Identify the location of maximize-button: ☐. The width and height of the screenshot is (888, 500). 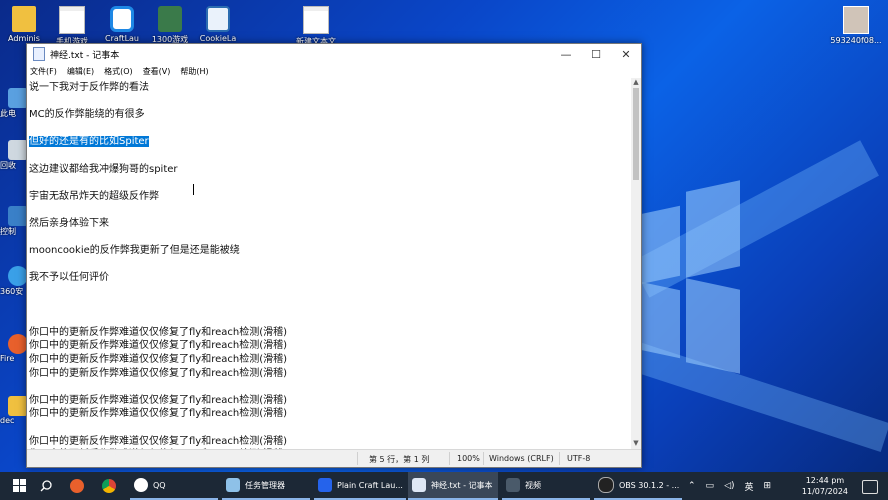
(596, 54).